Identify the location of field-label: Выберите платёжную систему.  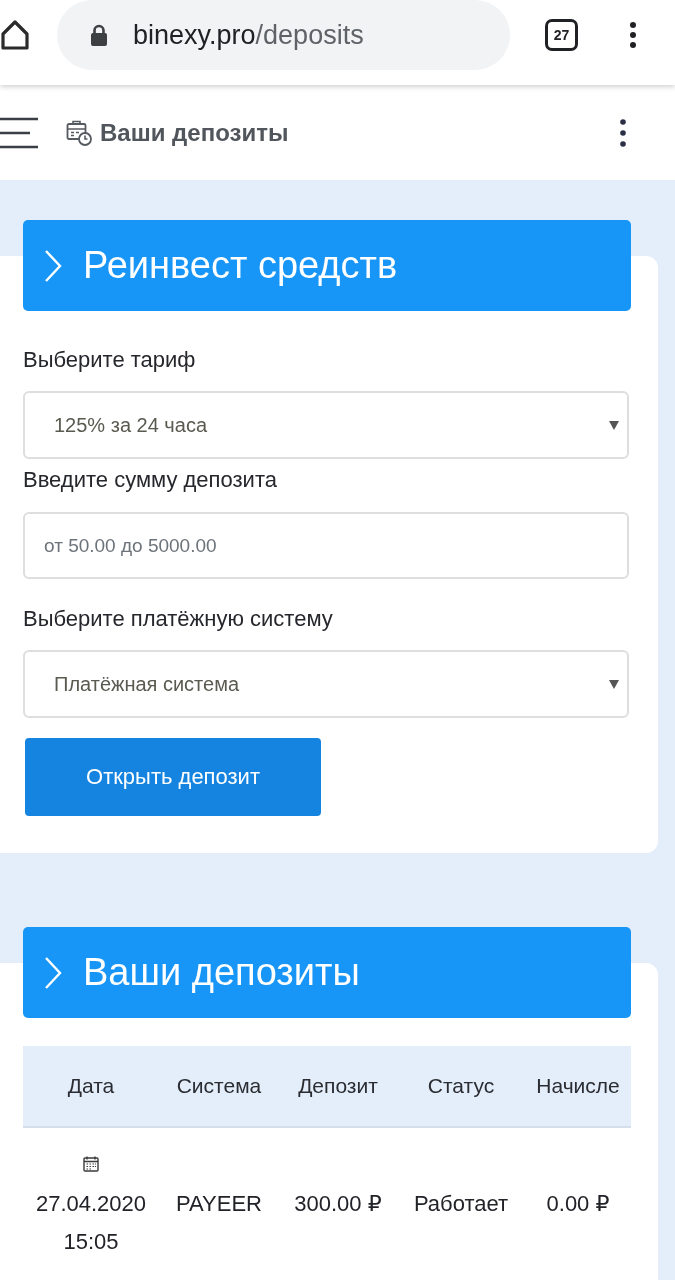
(178, 619).